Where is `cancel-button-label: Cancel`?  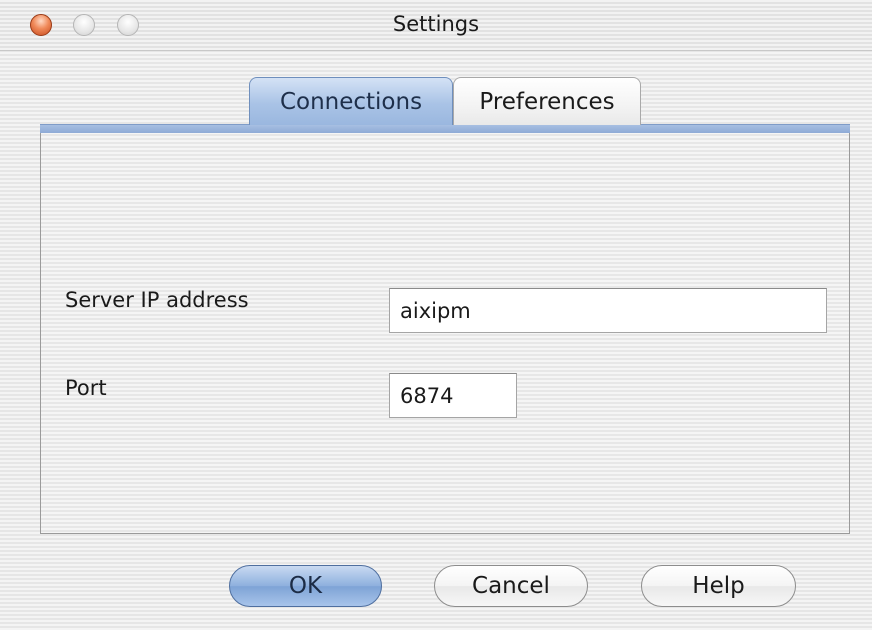 cancel-button-label: Cancel is located at coordinates (511, 586).